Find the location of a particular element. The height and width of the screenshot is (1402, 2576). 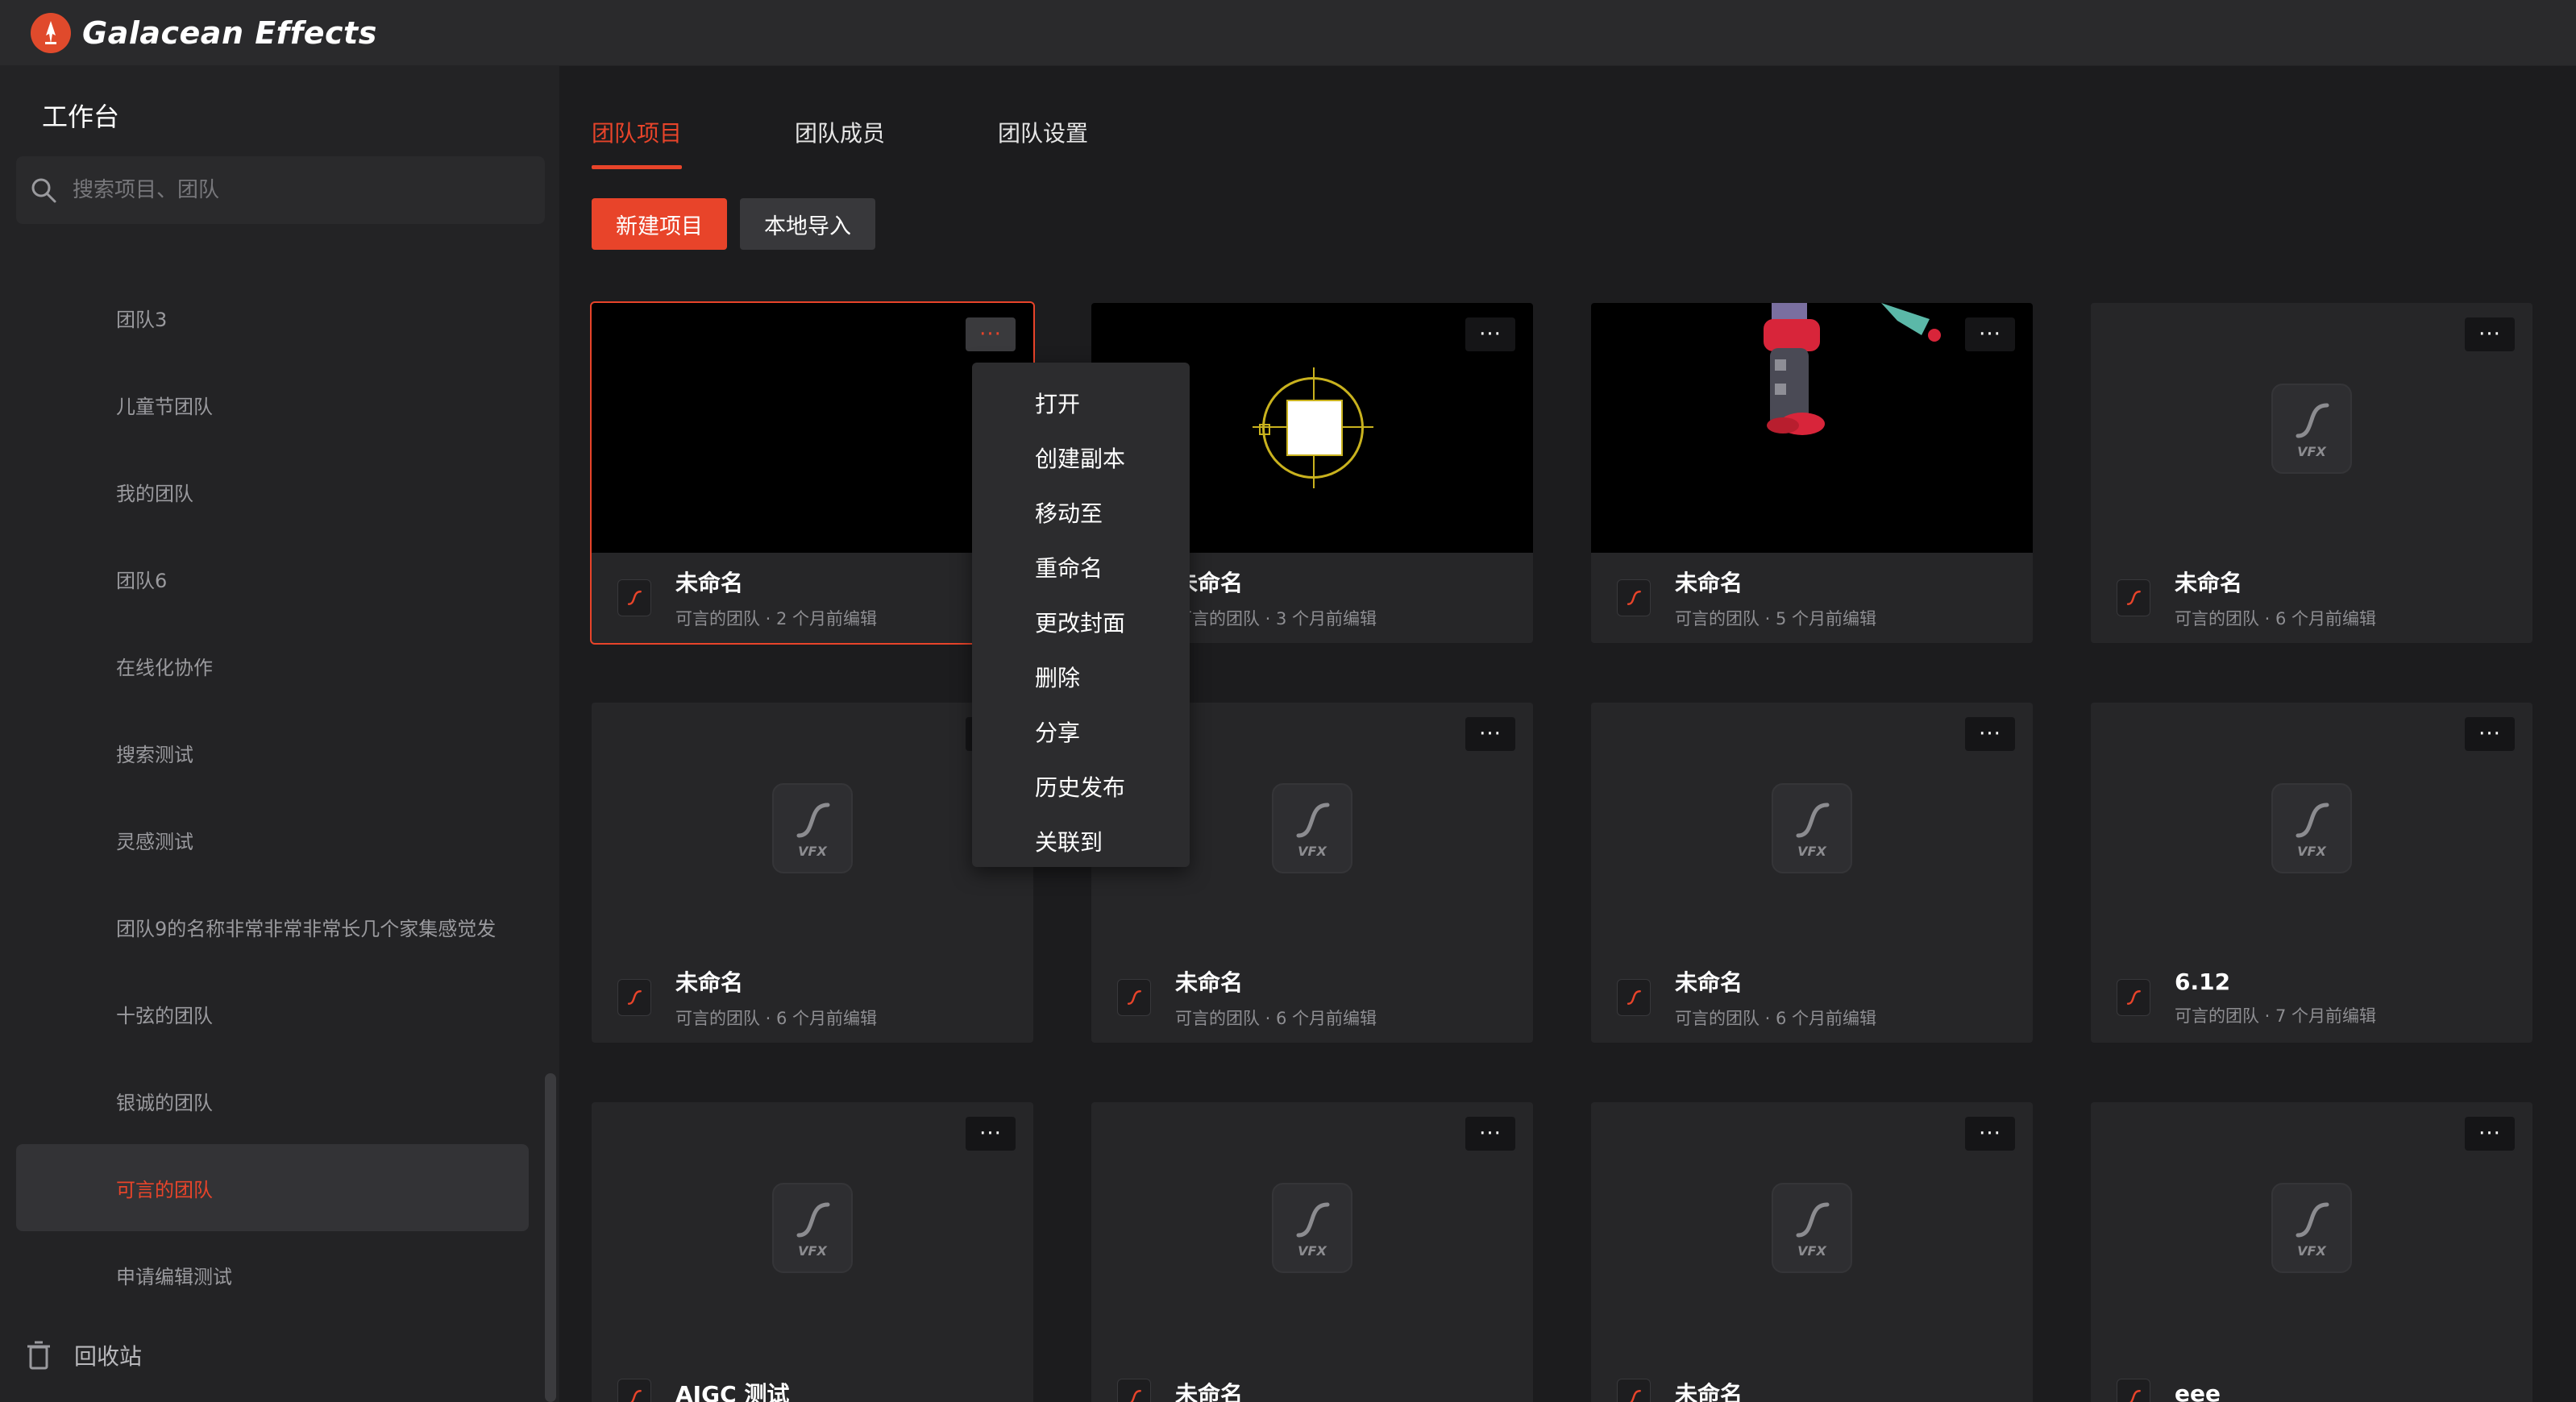

tab-2: 团队设置 is located at coordinates (1043, 142).